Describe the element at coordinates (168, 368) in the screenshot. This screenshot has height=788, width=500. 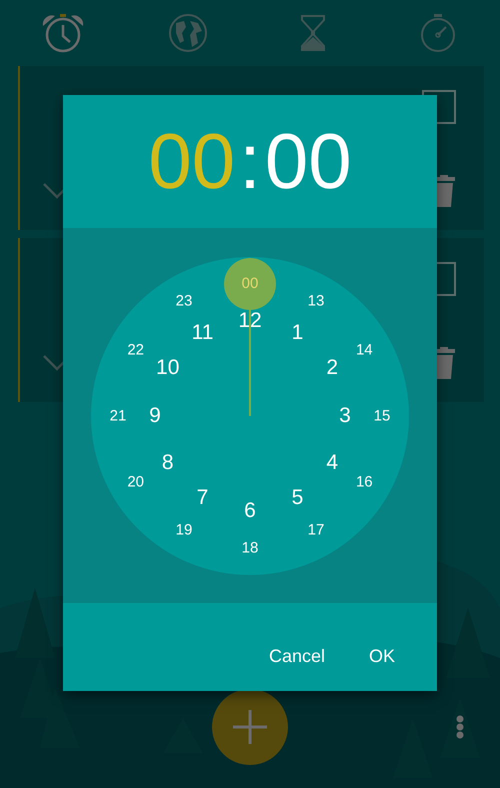
I see `hour-label: 10` at that location.